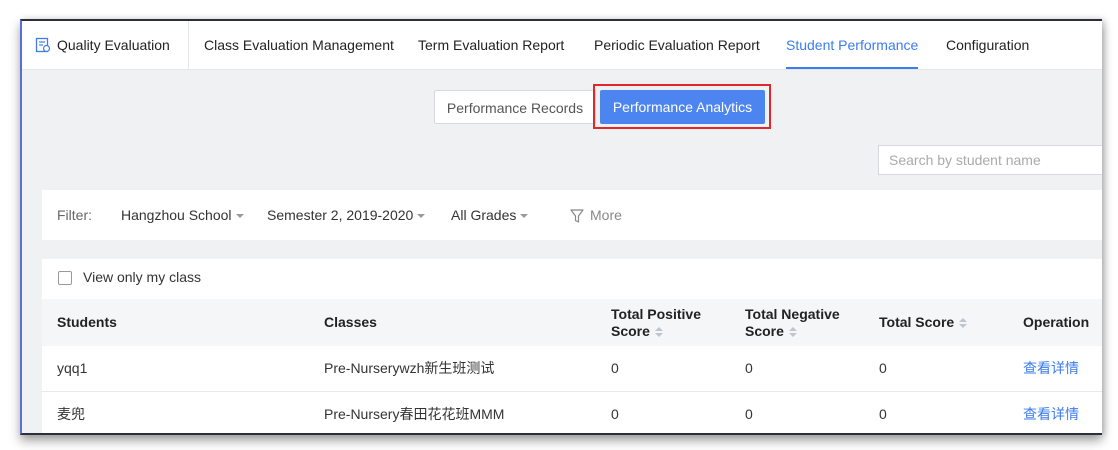 The width and height of the screenshot is (1118, 450). I want to click on highlight-box, so click(682, 106).